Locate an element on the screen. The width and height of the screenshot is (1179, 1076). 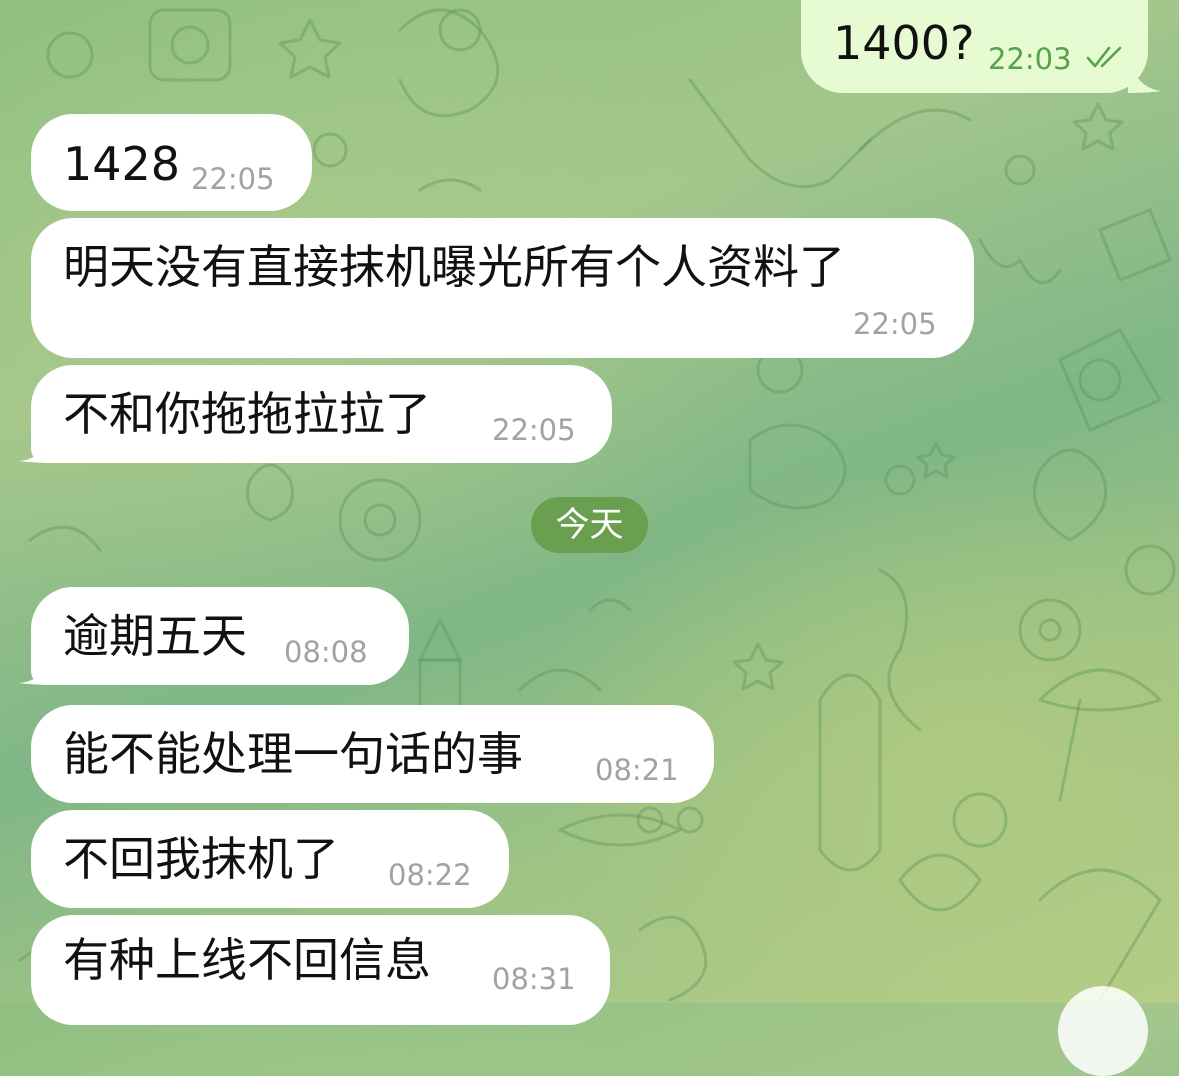
date-separator: 今天 is located at coordinates (589, 525).